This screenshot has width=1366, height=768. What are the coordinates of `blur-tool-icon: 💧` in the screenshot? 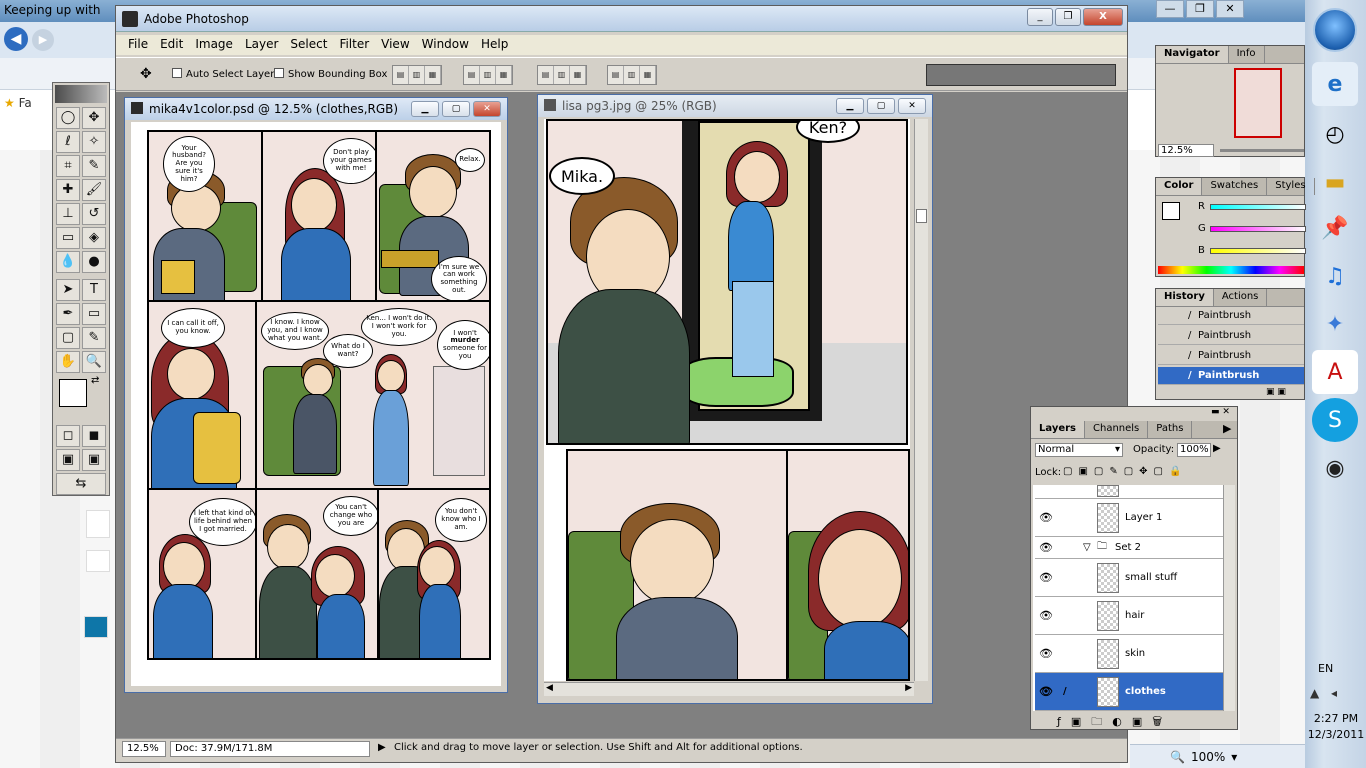 It's located at (68, 262).